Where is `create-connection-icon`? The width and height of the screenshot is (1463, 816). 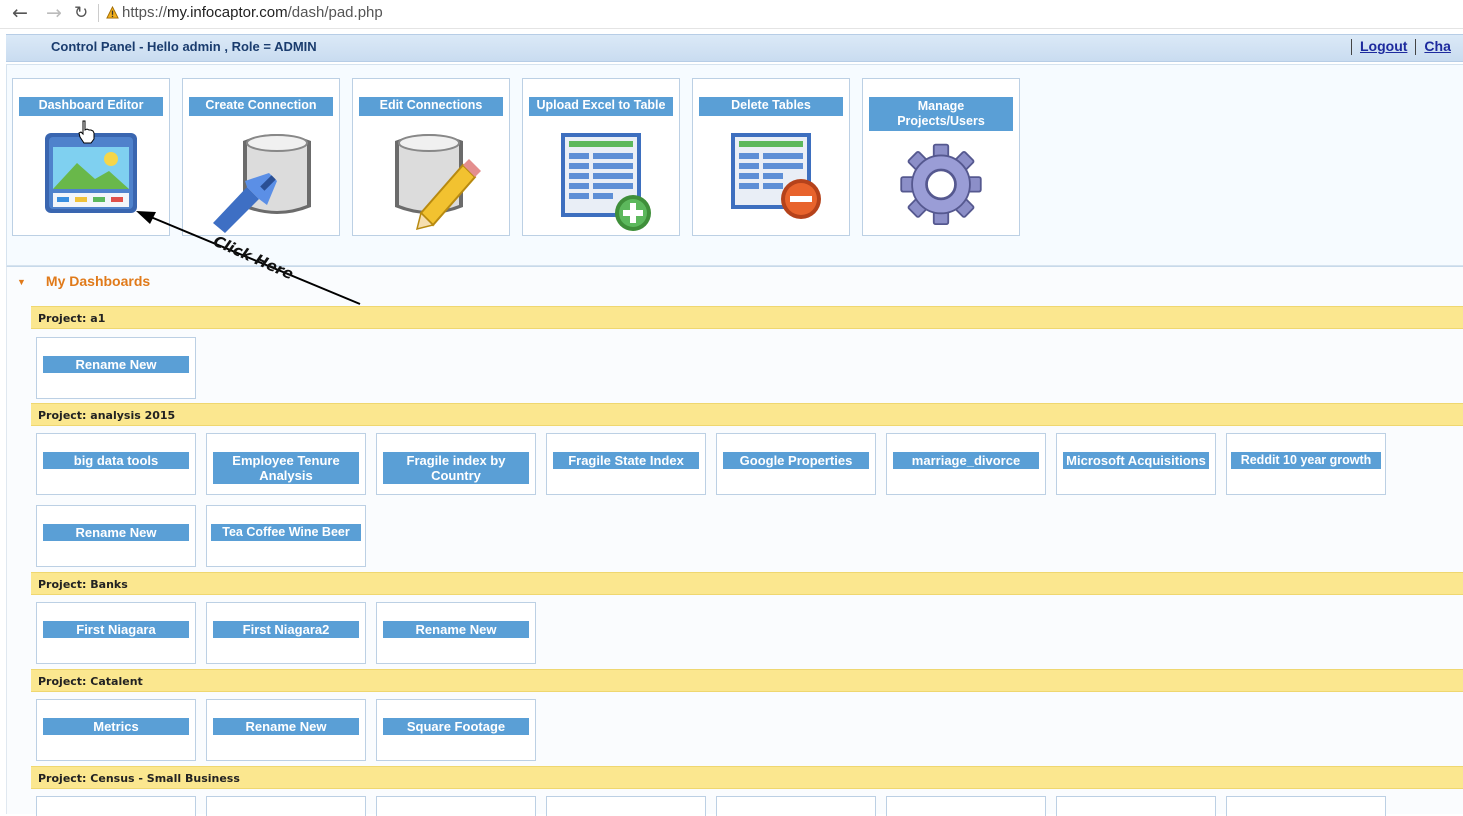
create-connection-icon is located at coordinates (262, 183).